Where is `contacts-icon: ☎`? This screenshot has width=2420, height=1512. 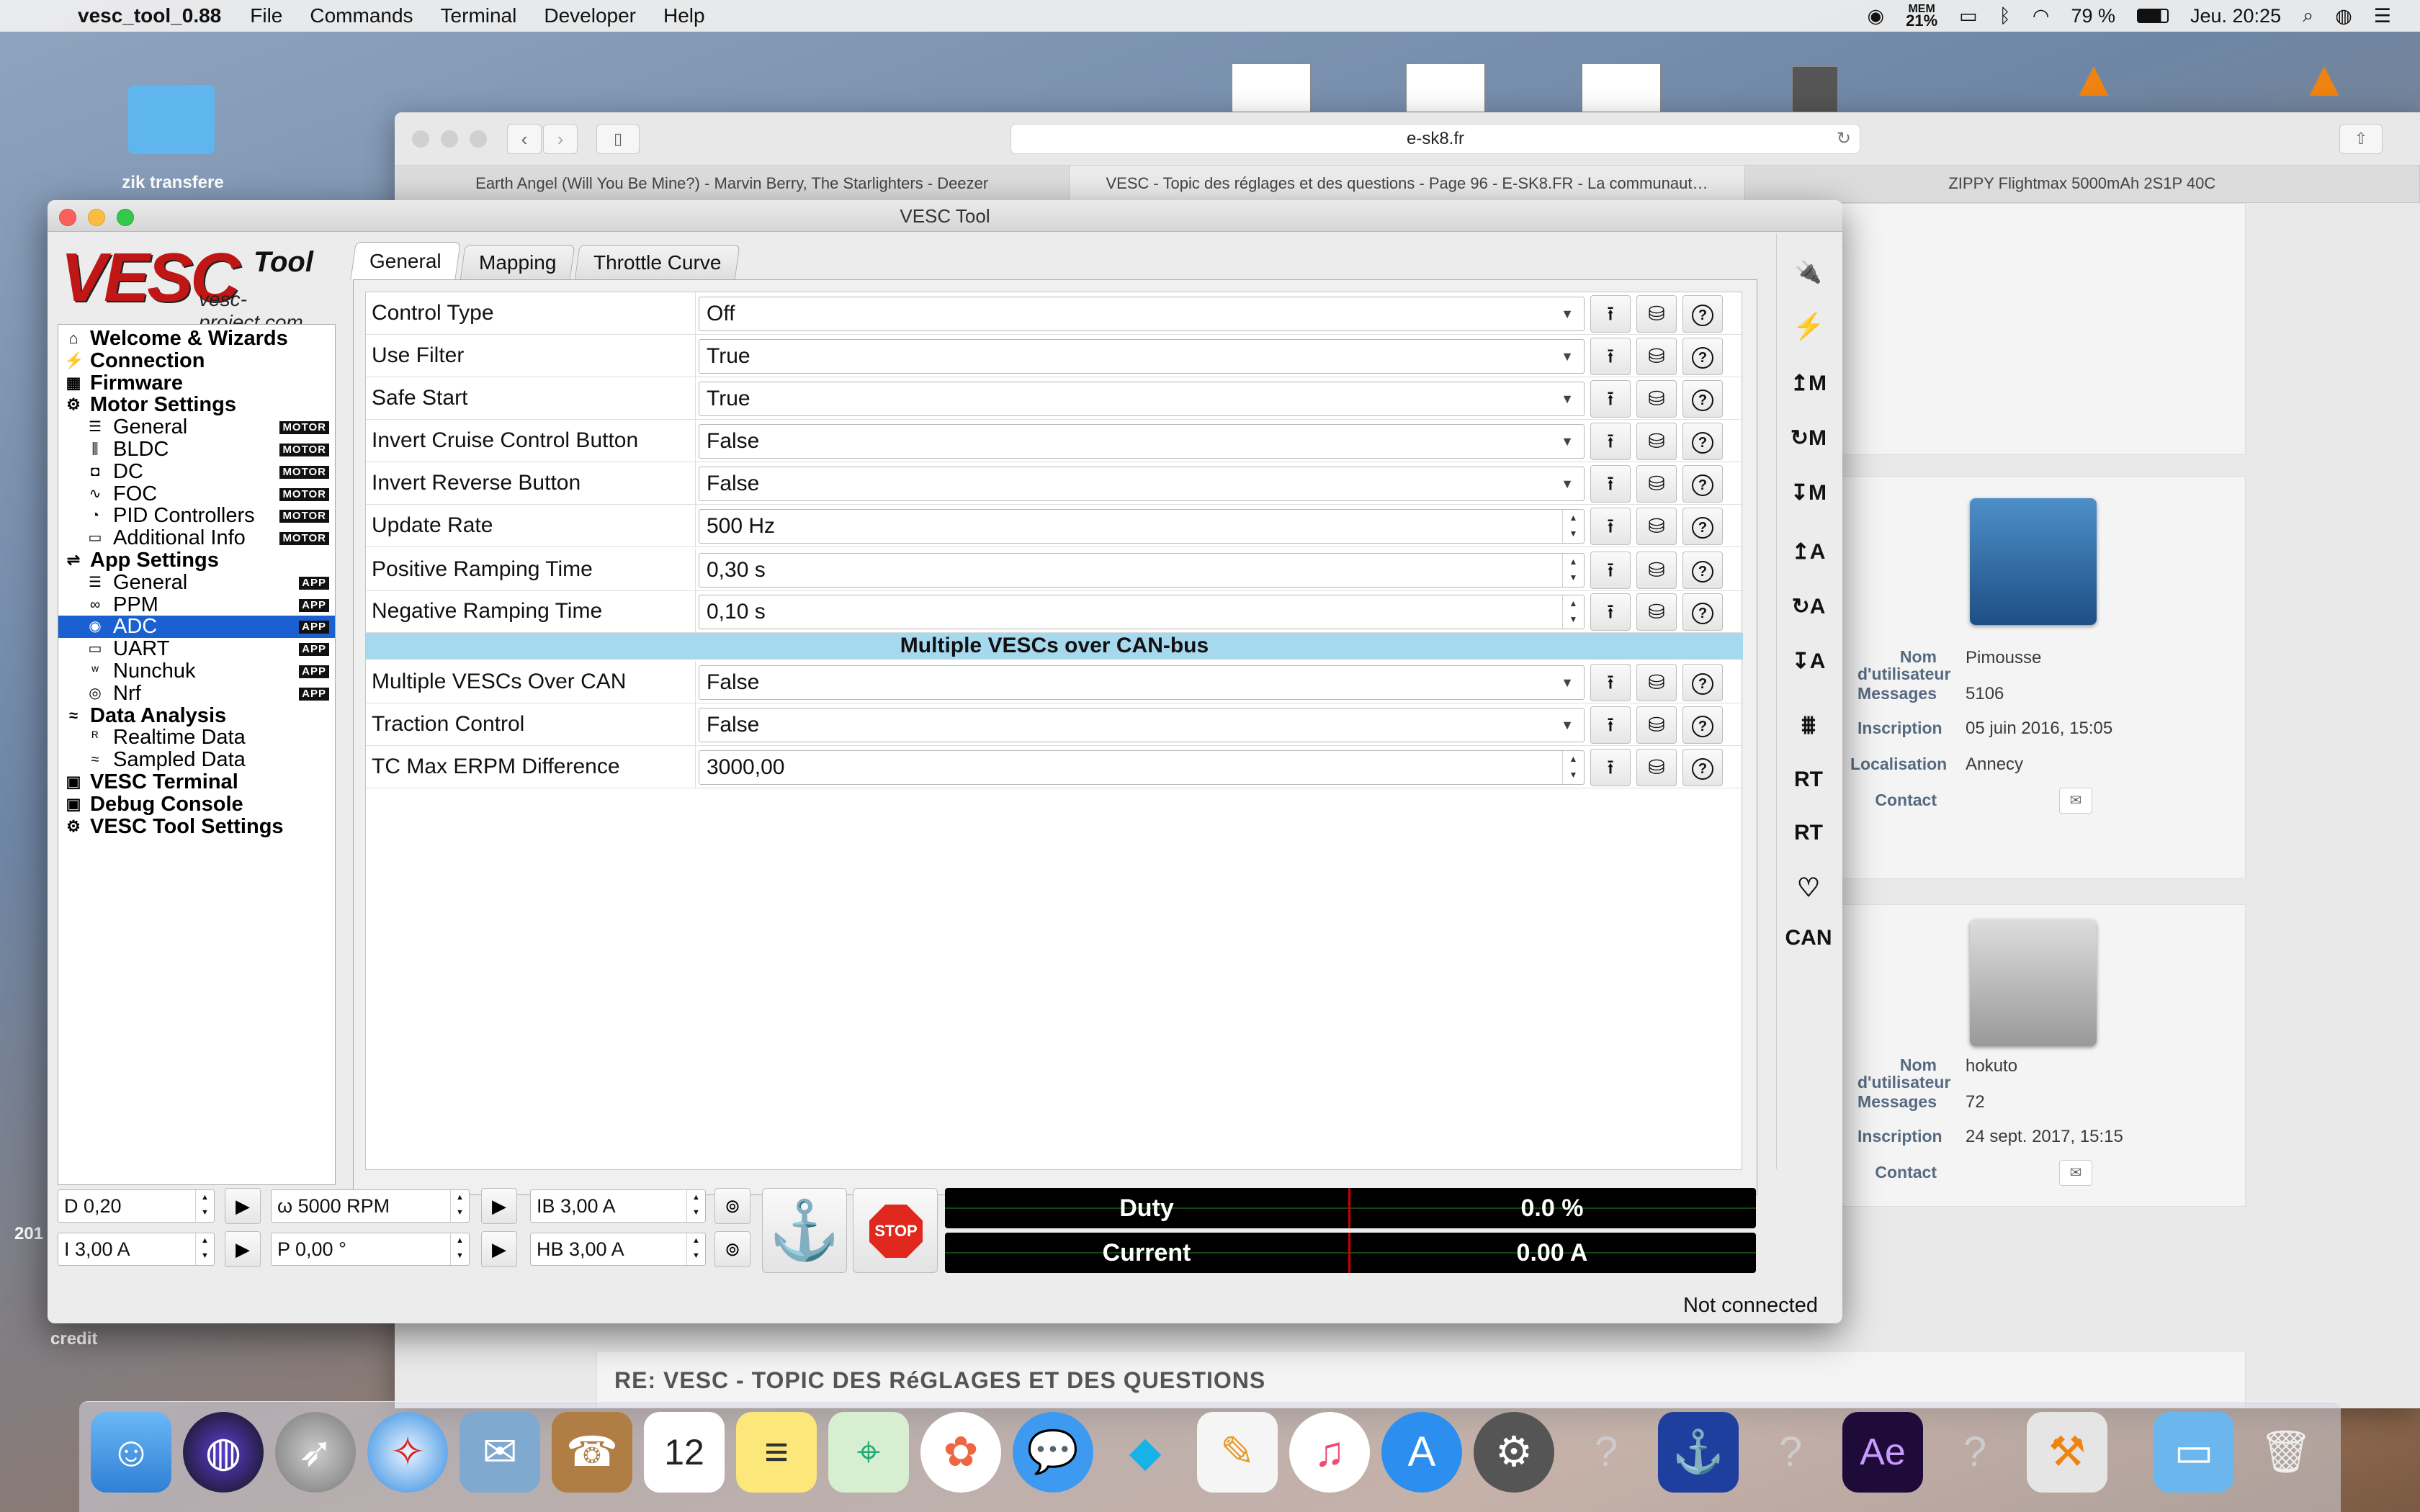 contacts-icon: ☎ is located at coordinates (592, 1452).